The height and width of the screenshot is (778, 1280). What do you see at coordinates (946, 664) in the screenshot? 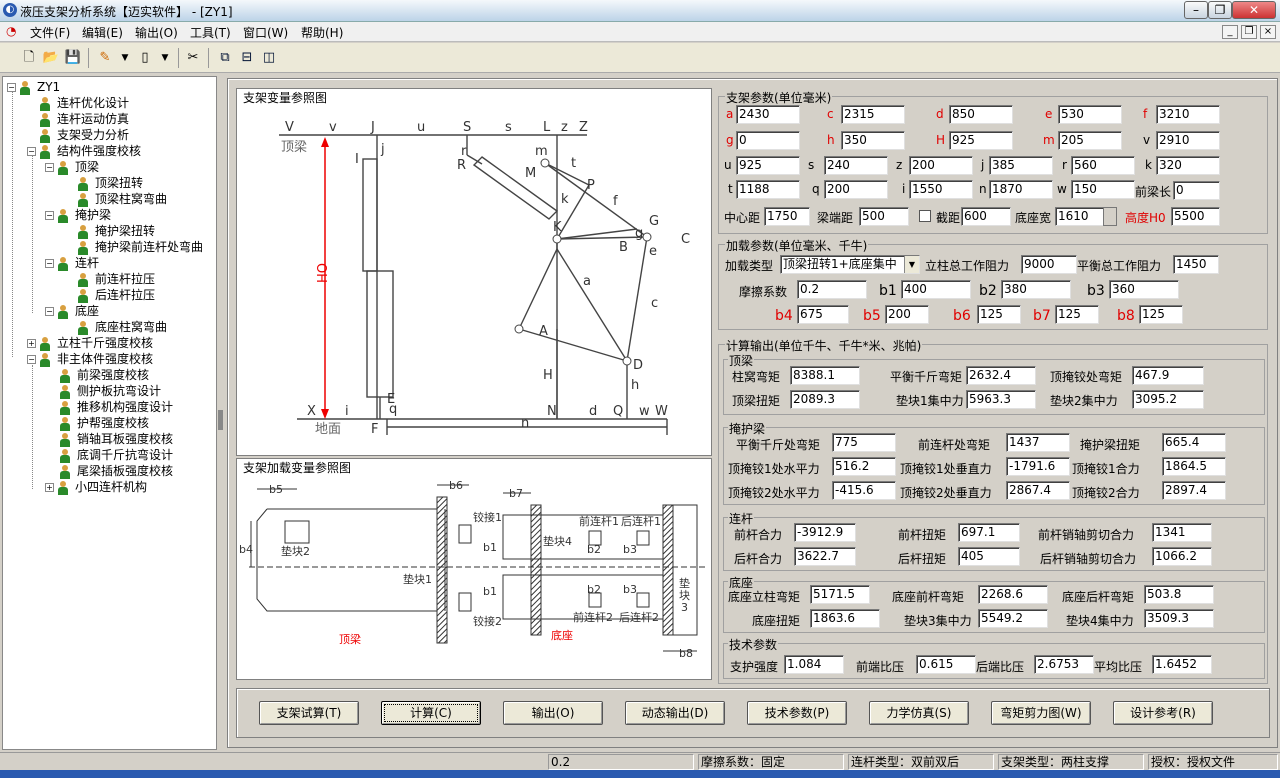
I see `front-pressure: 0.615` at bounding box center [946, 664].